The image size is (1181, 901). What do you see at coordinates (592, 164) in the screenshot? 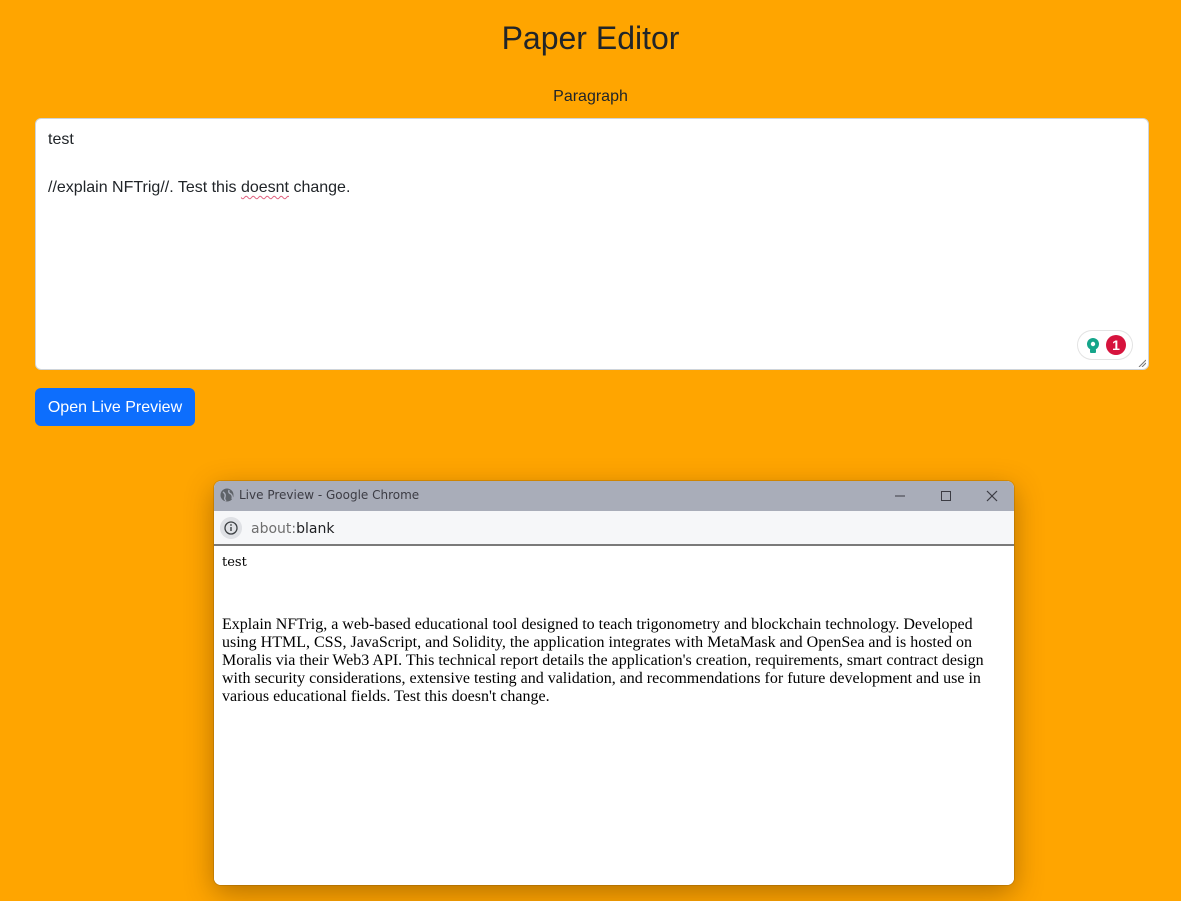
I see `editor-line-blank` at bounding box center [592, 164].